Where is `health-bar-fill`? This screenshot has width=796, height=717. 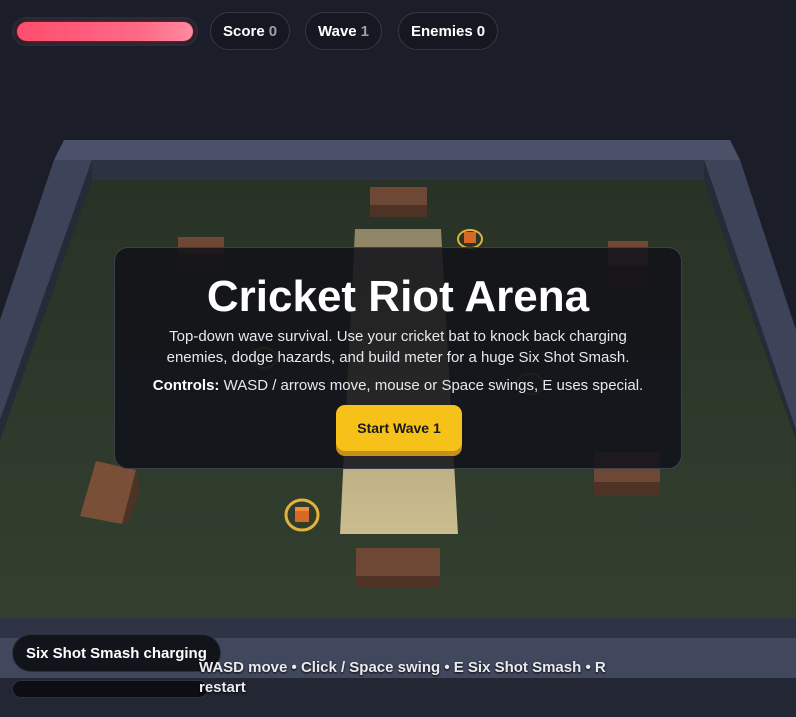
health-bar-fill is located at coordinates (105, 31).